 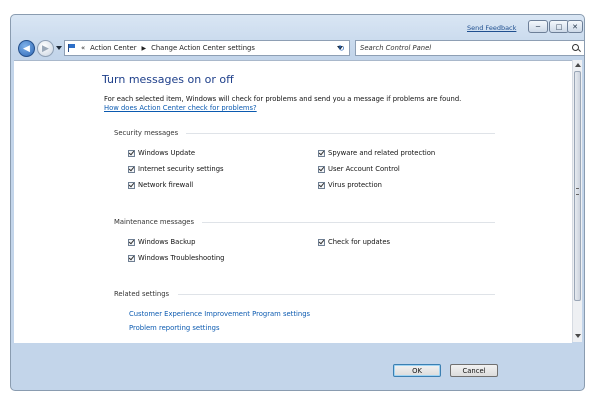 I want to click on checkbox-label: Windows Backup, so click(x=167, y=242).